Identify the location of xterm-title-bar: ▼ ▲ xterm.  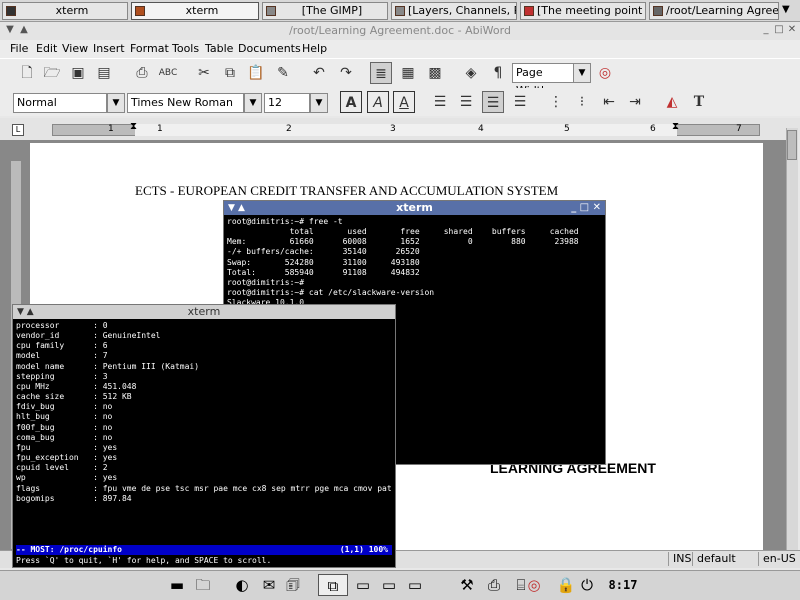
(204, 312).